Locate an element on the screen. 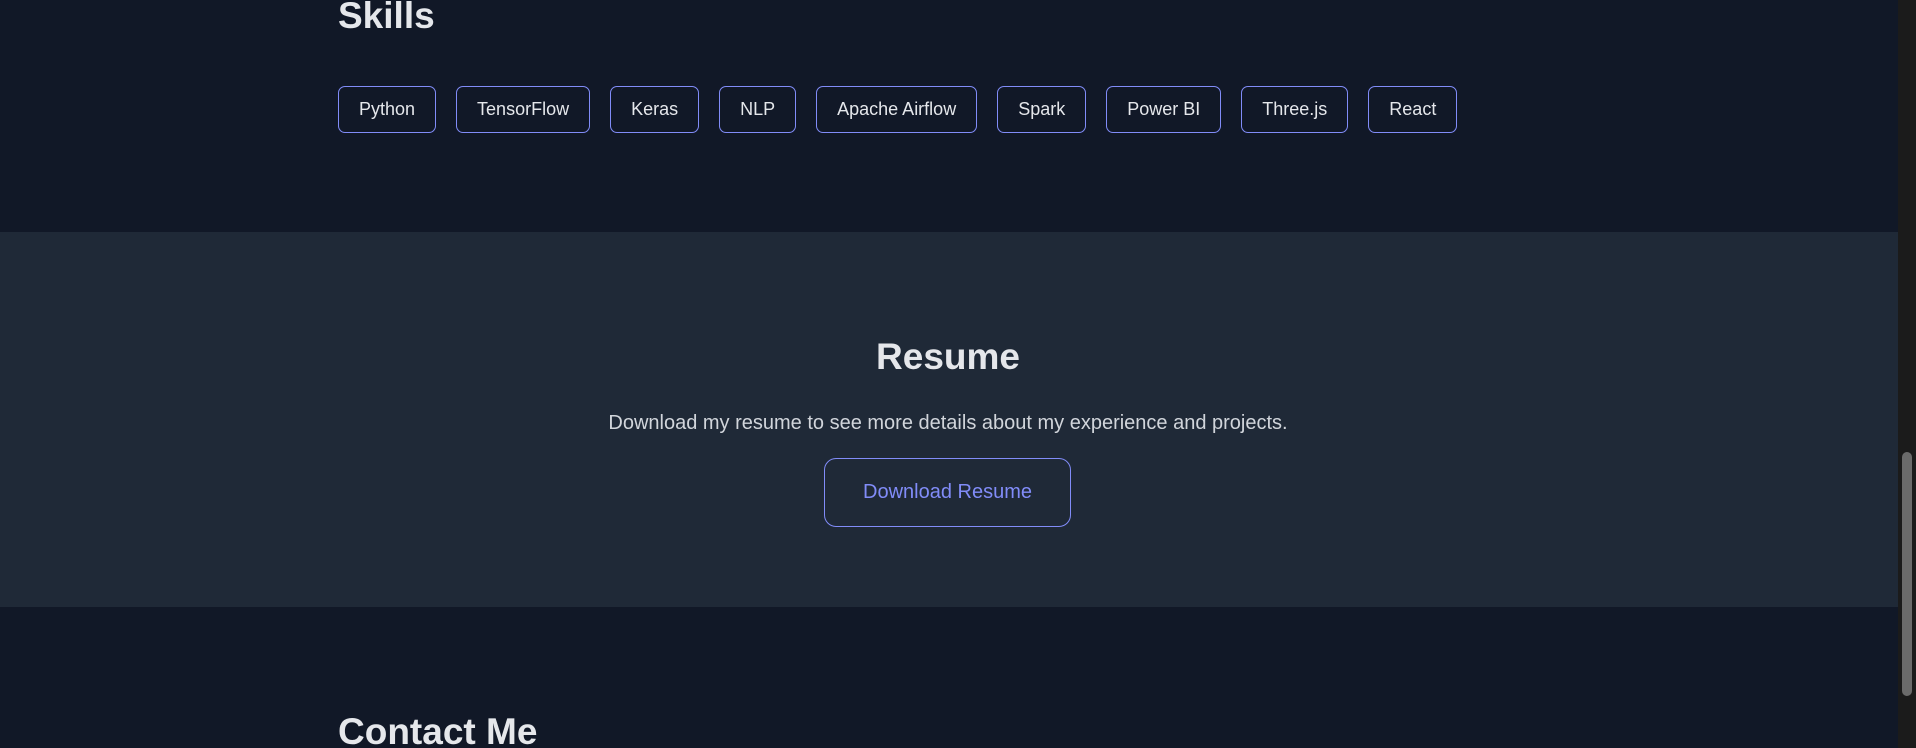 This screenshot has height=748, width=1916. skill-chip-apache-airflow: Apache Airflow is located at coordinates (897, 109).